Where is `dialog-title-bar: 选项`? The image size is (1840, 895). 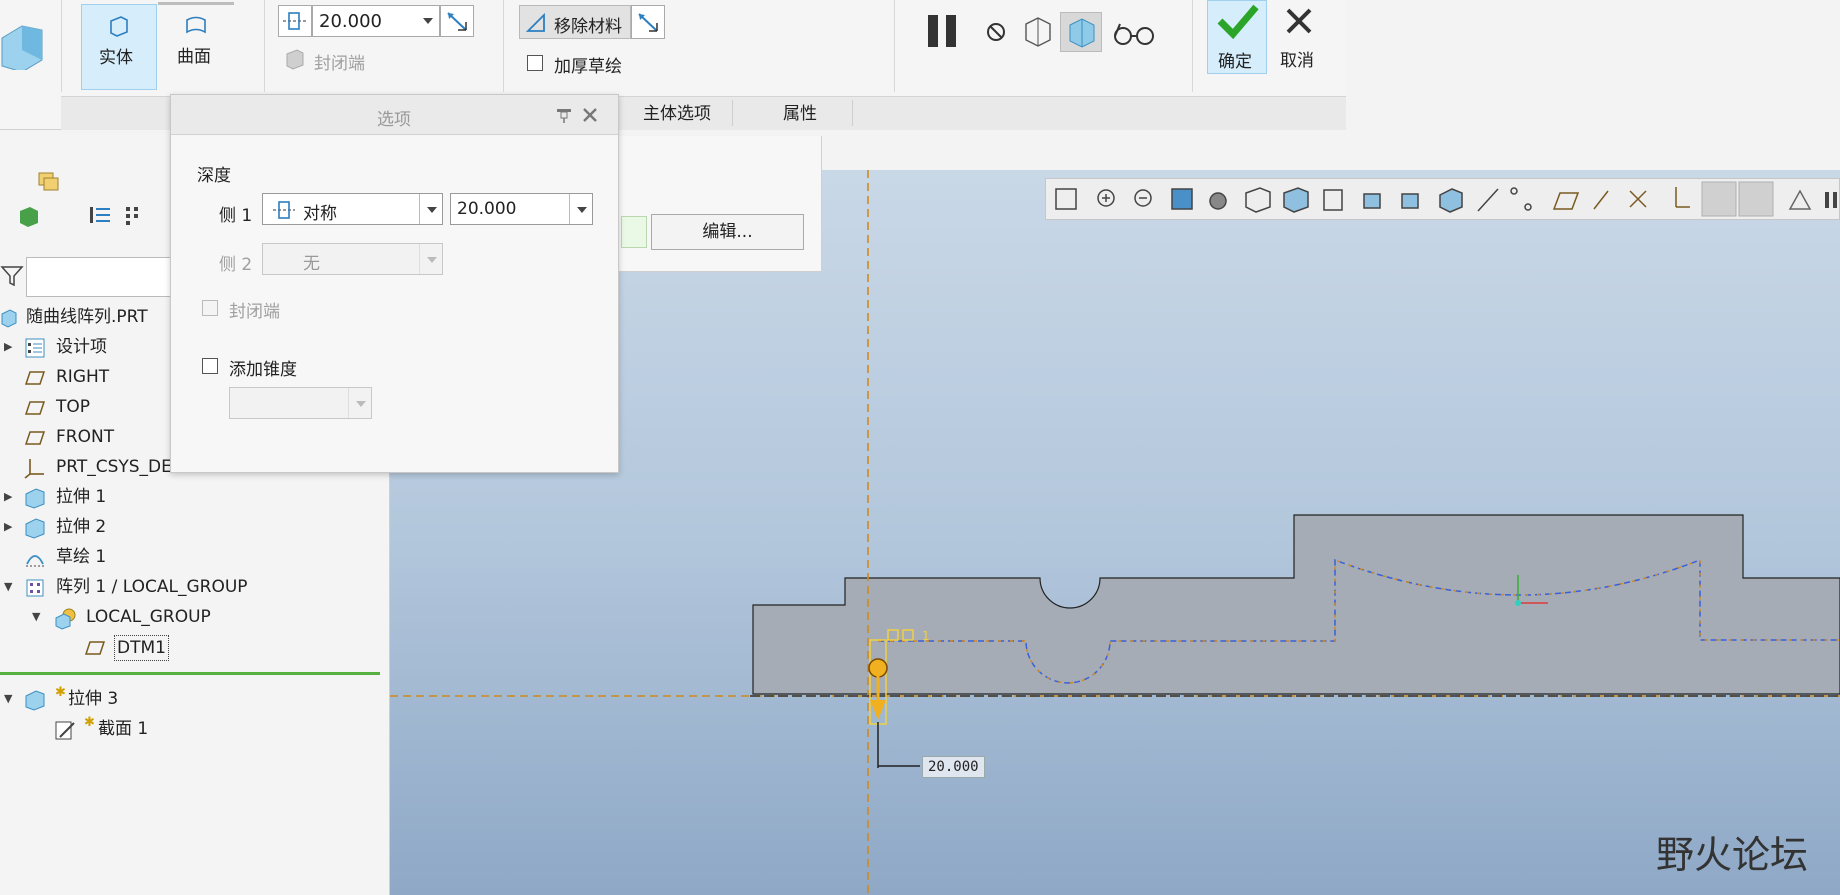 dialog-title-bar: 选项 is located at coordinates (394, 115).